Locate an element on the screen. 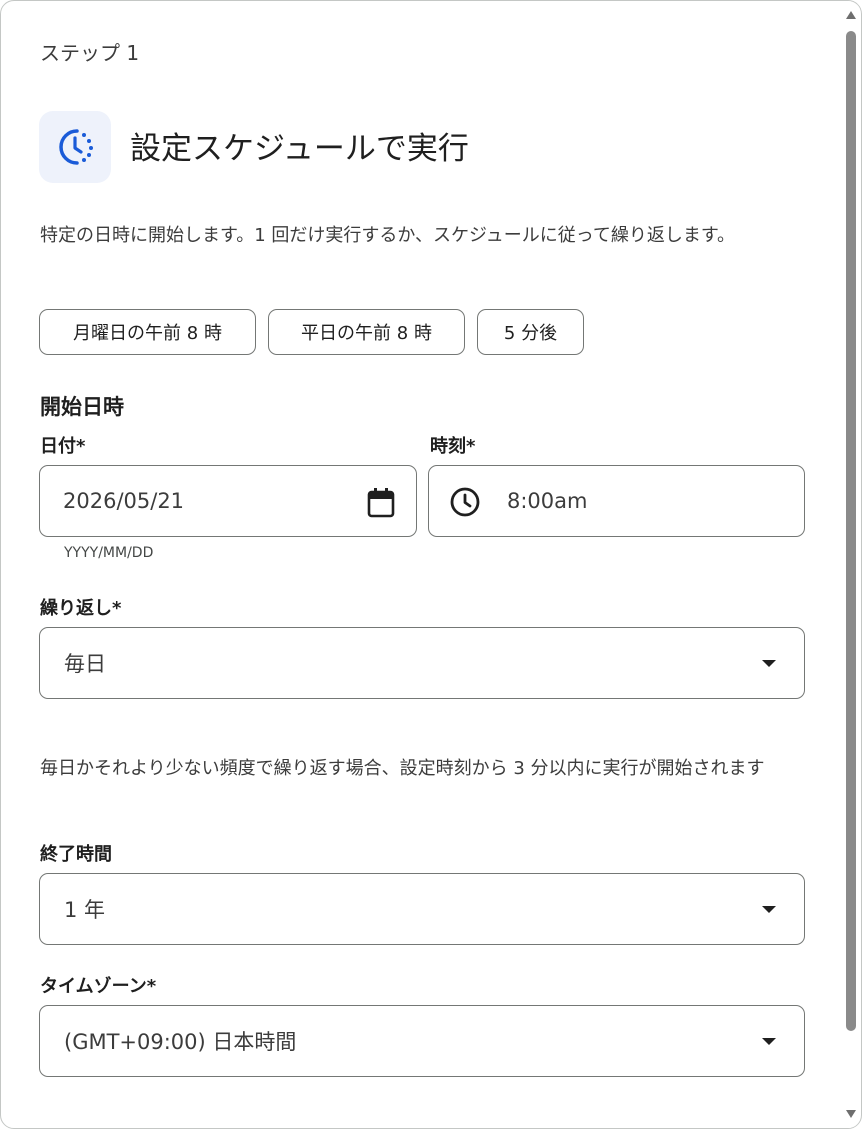 This screenshot has height=1129, width=862. repeat-select: 毎日 is located at coordinates (422, 663).